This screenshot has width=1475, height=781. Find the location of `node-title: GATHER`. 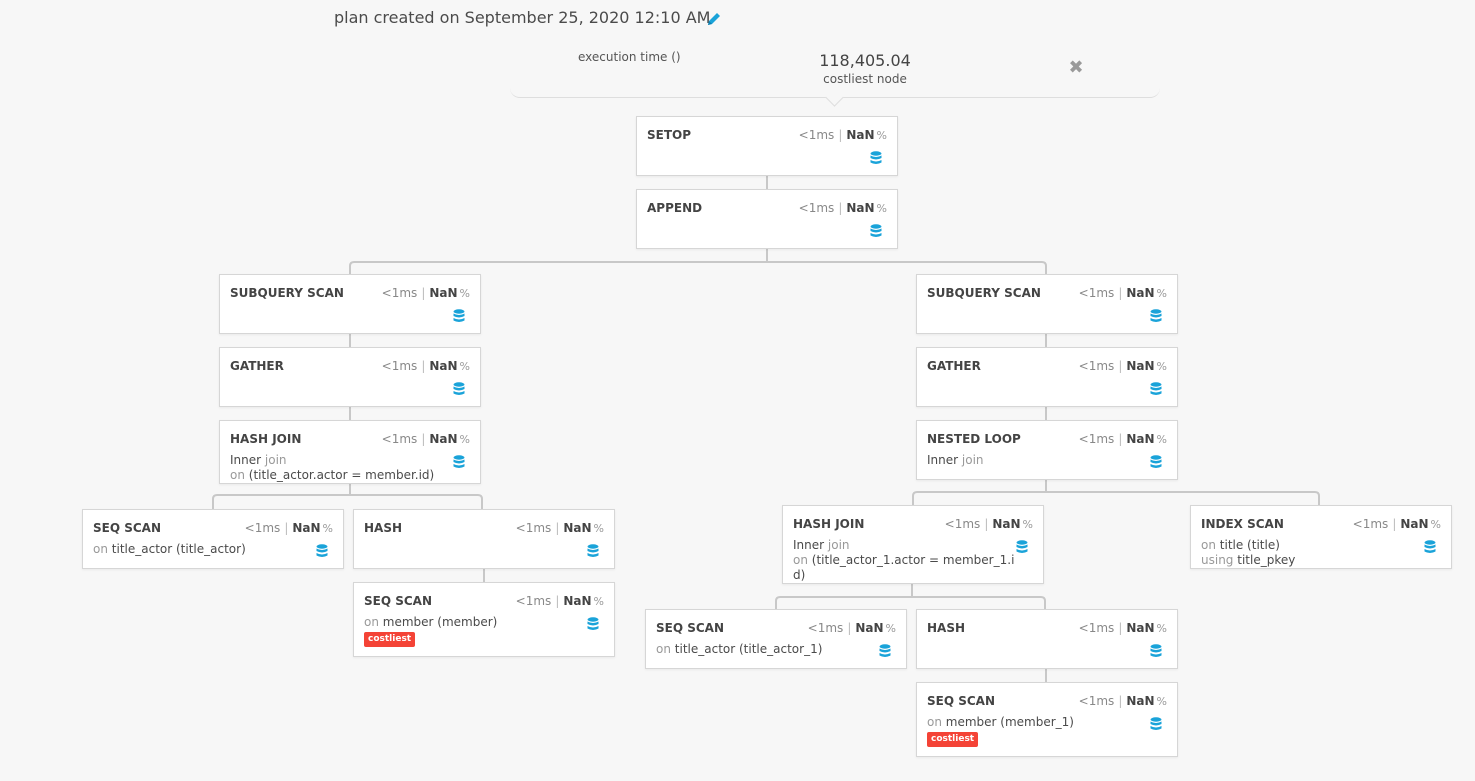

node-title: GATHER is located at coordinates (257, 366).